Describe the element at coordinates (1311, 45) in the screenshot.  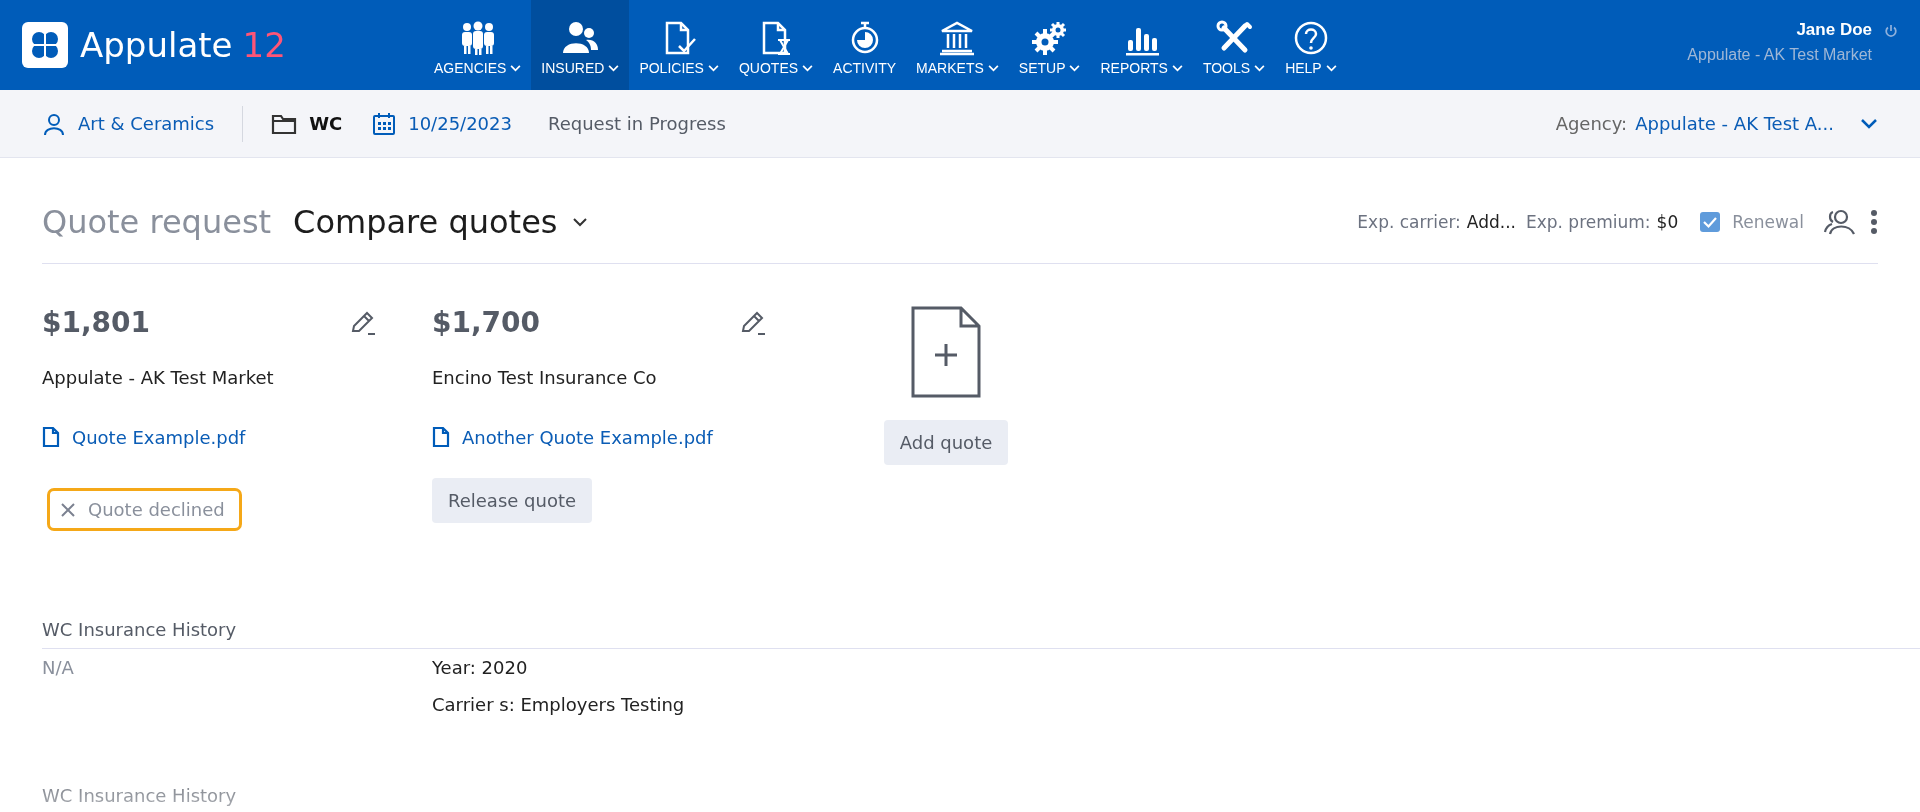
I see `nav-tab: HELP` at that location.